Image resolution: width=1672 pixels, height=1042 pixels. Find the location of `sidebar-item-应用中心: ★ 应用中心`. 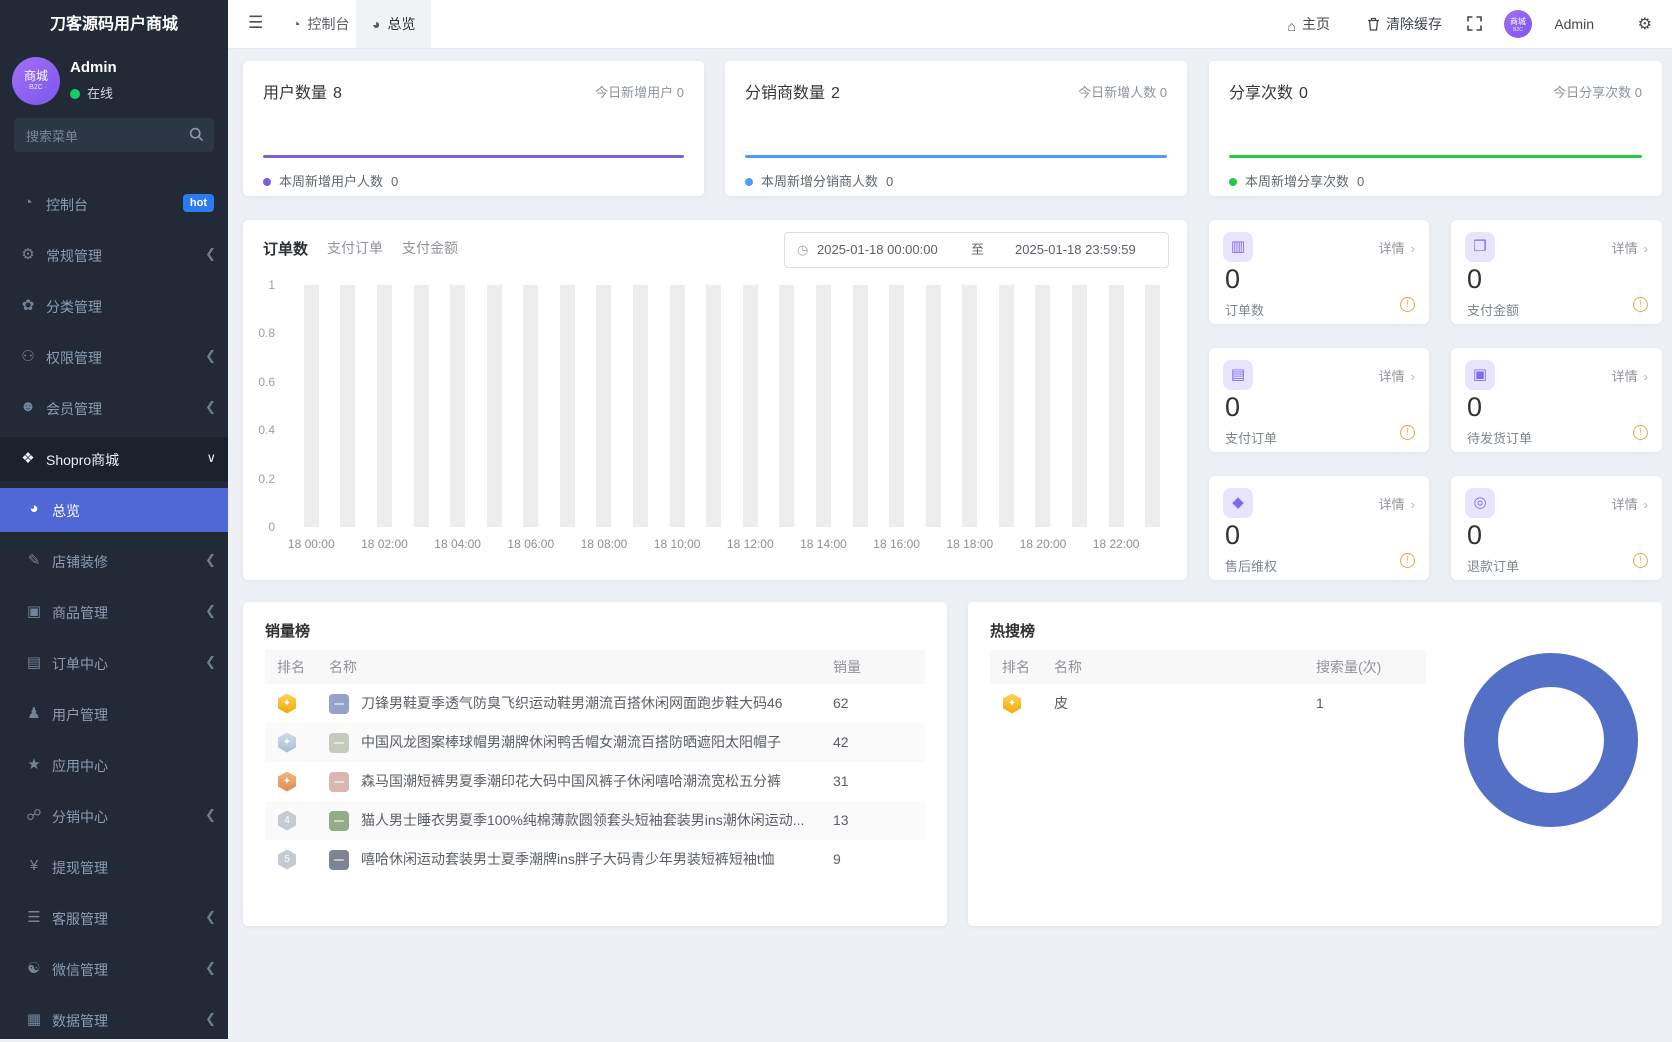

sidebar-item-应用中心: ★ 应用中心 is located at coordinates (114, 765).